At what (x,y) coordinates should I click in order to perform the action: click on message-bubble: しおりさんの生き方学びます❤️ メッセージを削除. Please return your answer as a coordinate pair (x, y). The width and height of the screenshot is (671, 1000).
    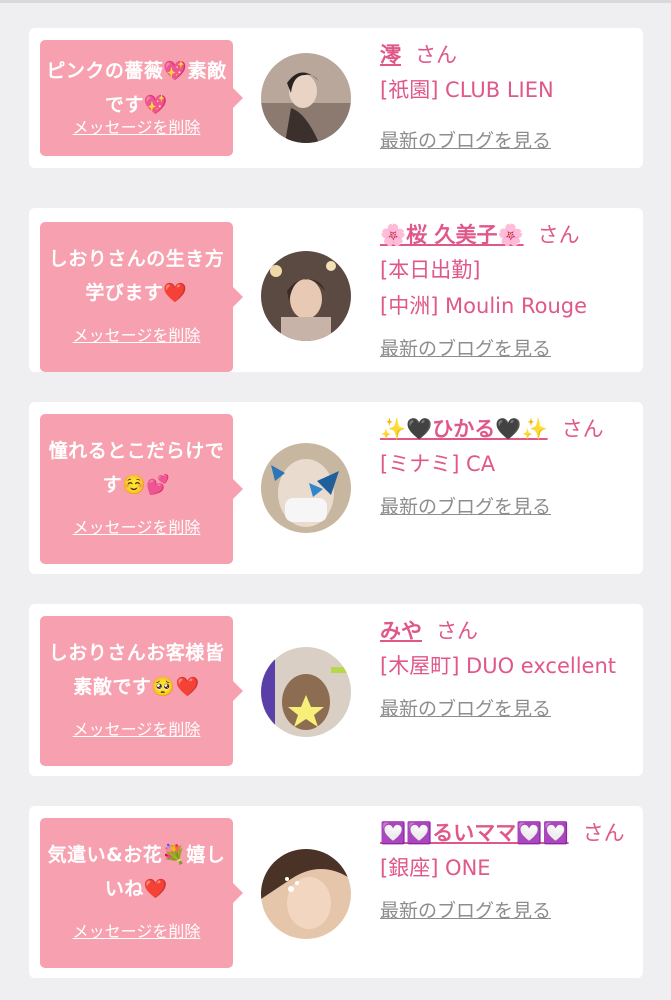
    Looking at the image, I should click on (141, 297).